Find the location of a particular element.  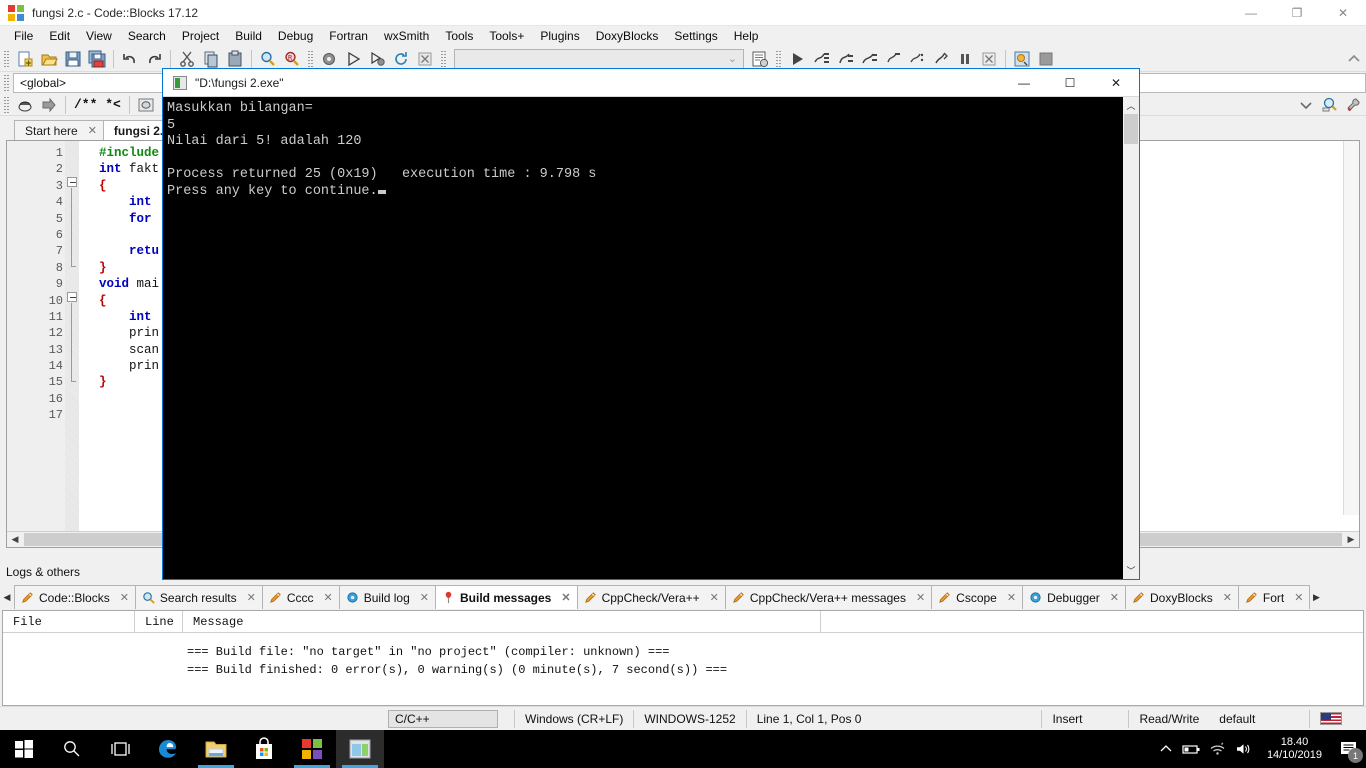

speaker-icon is located at coordinates (1244, 749).